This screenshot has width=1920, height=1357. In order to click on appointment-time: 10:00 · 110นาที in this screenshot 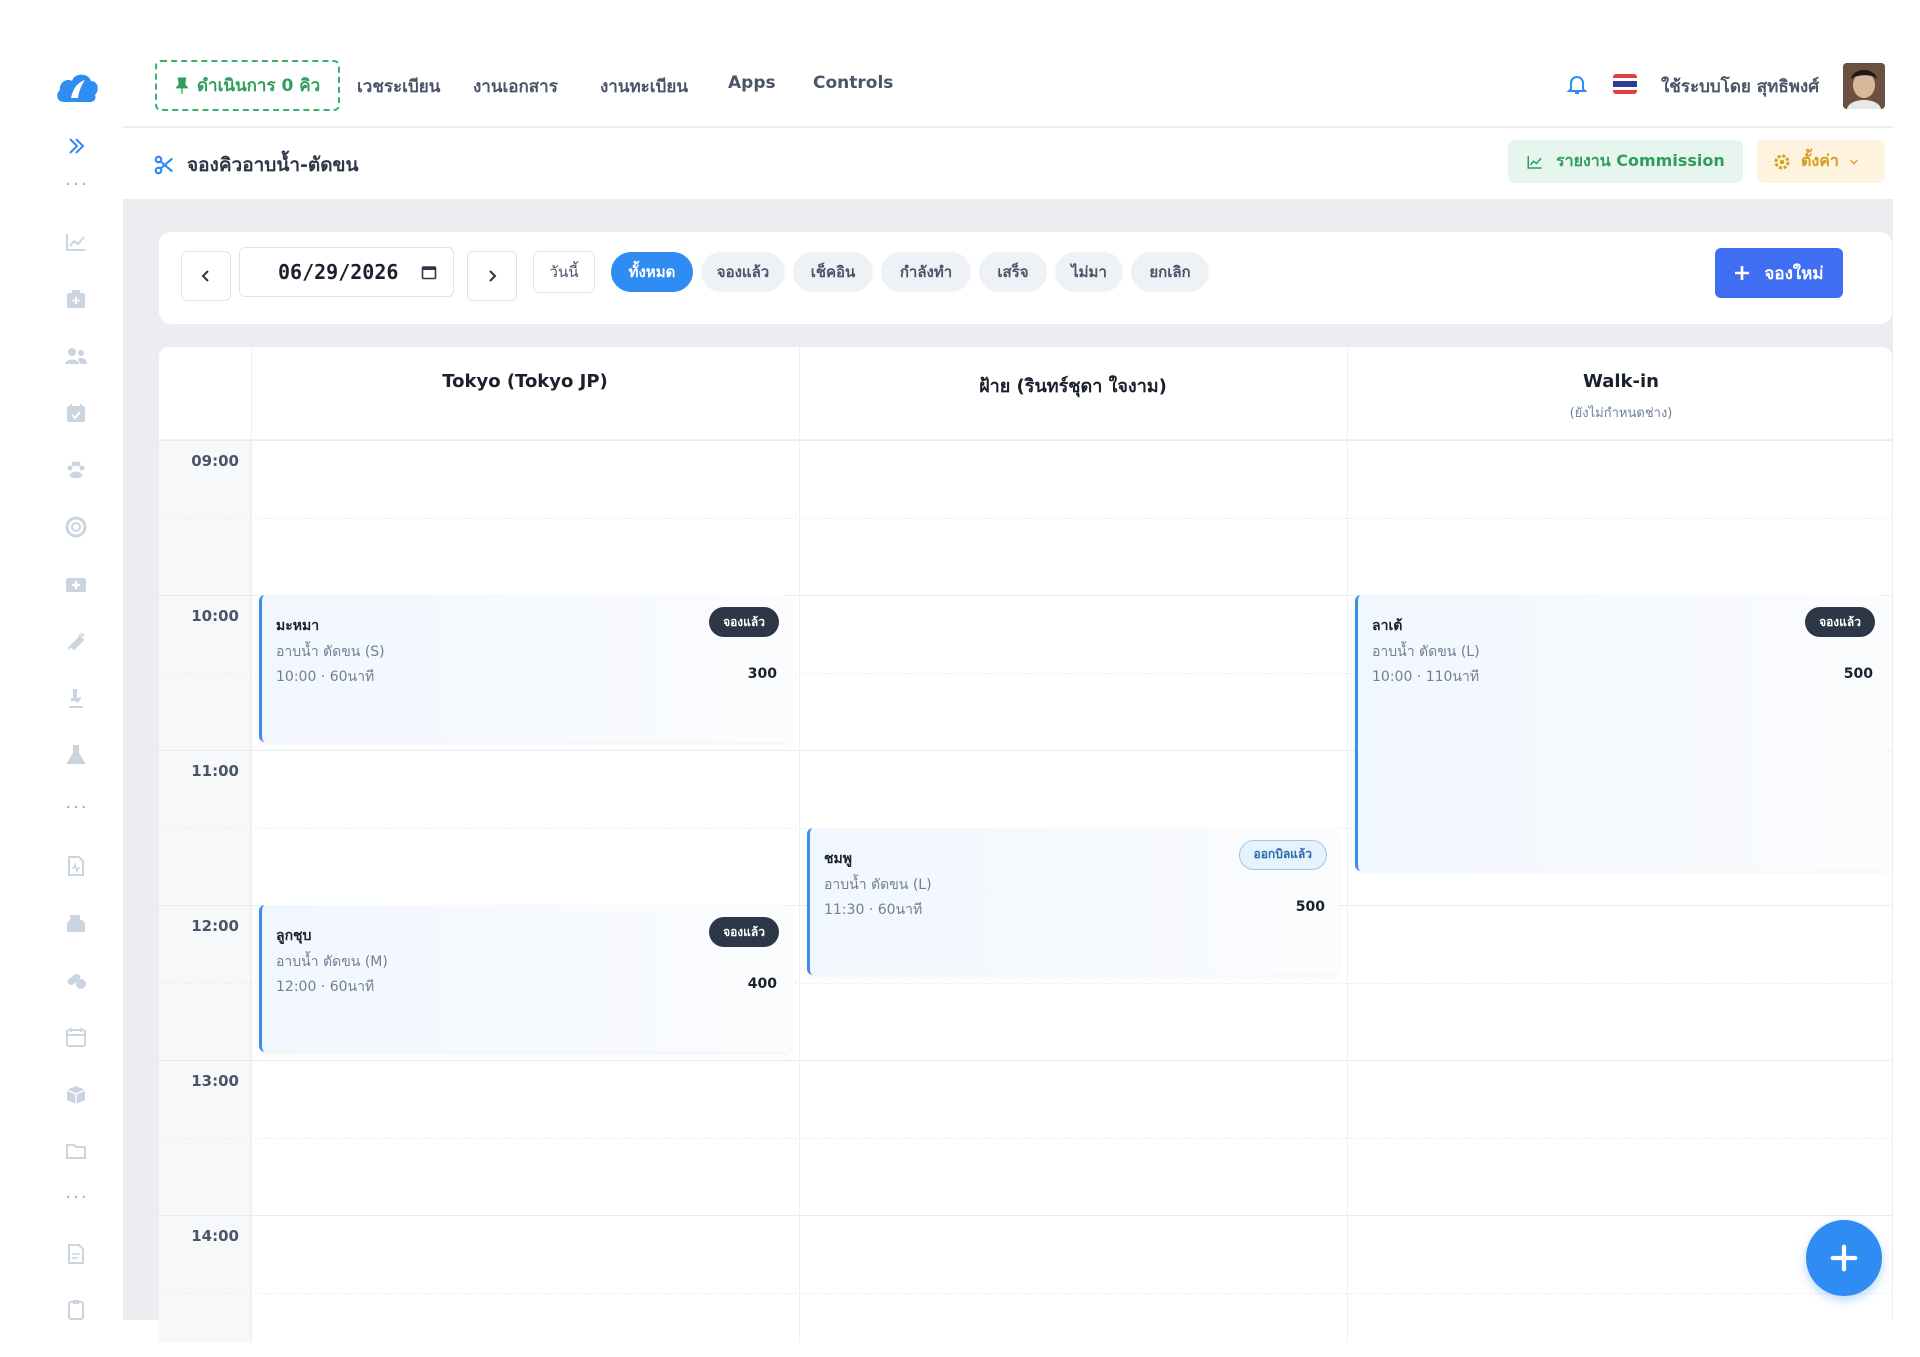, I will do `click(1426, 677)`.